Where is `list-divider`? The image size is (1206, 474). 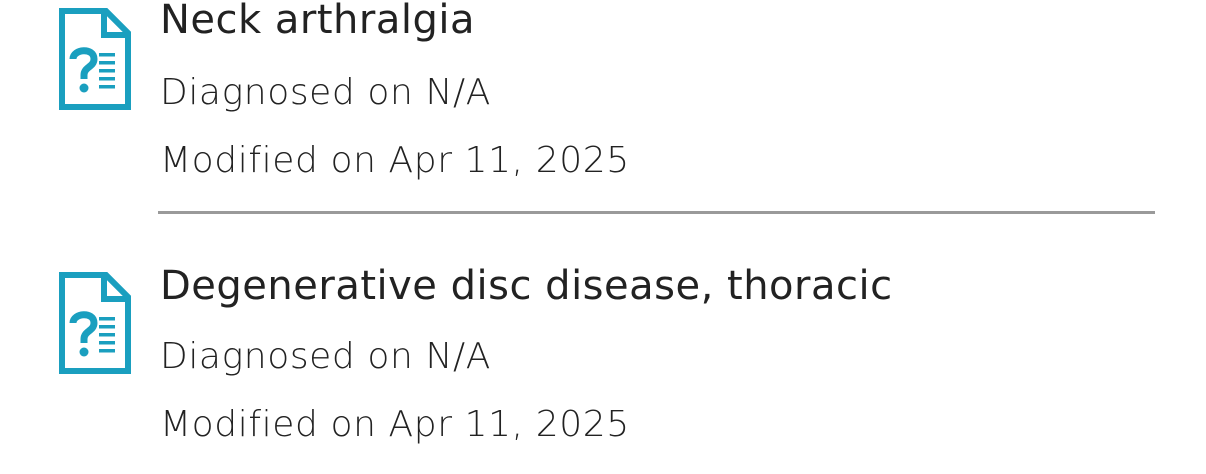
list-divider is located at coordinates (656, 212).